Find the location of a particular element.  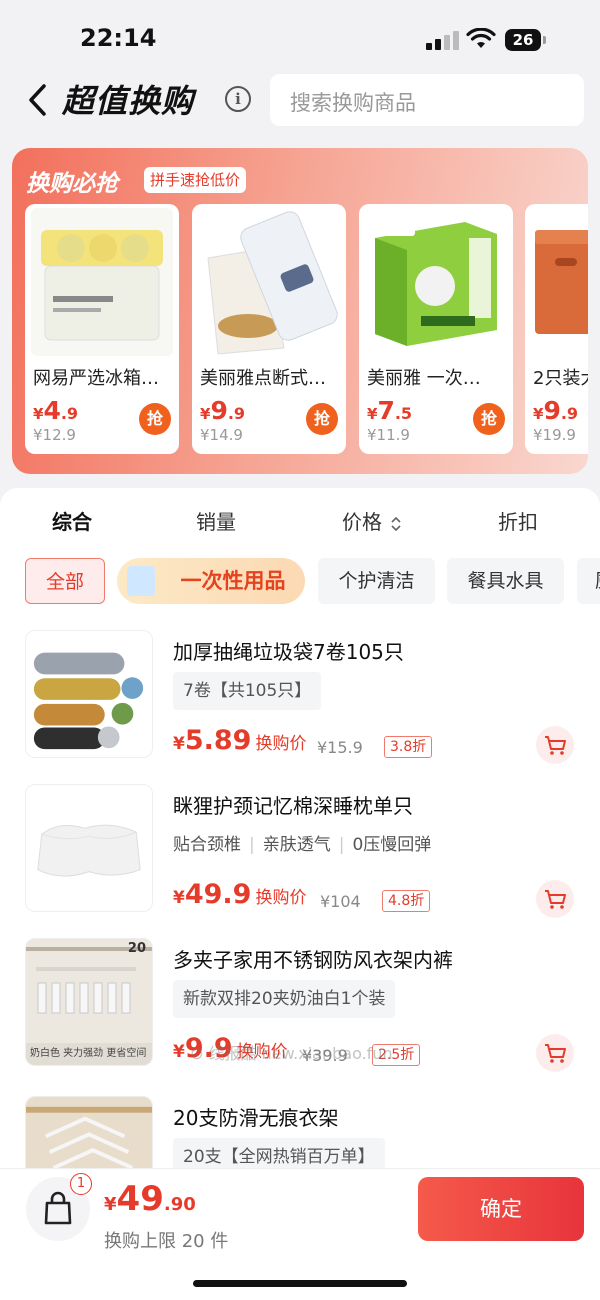

sort-tab-price: 价格 is located at coordinates (372, 520).